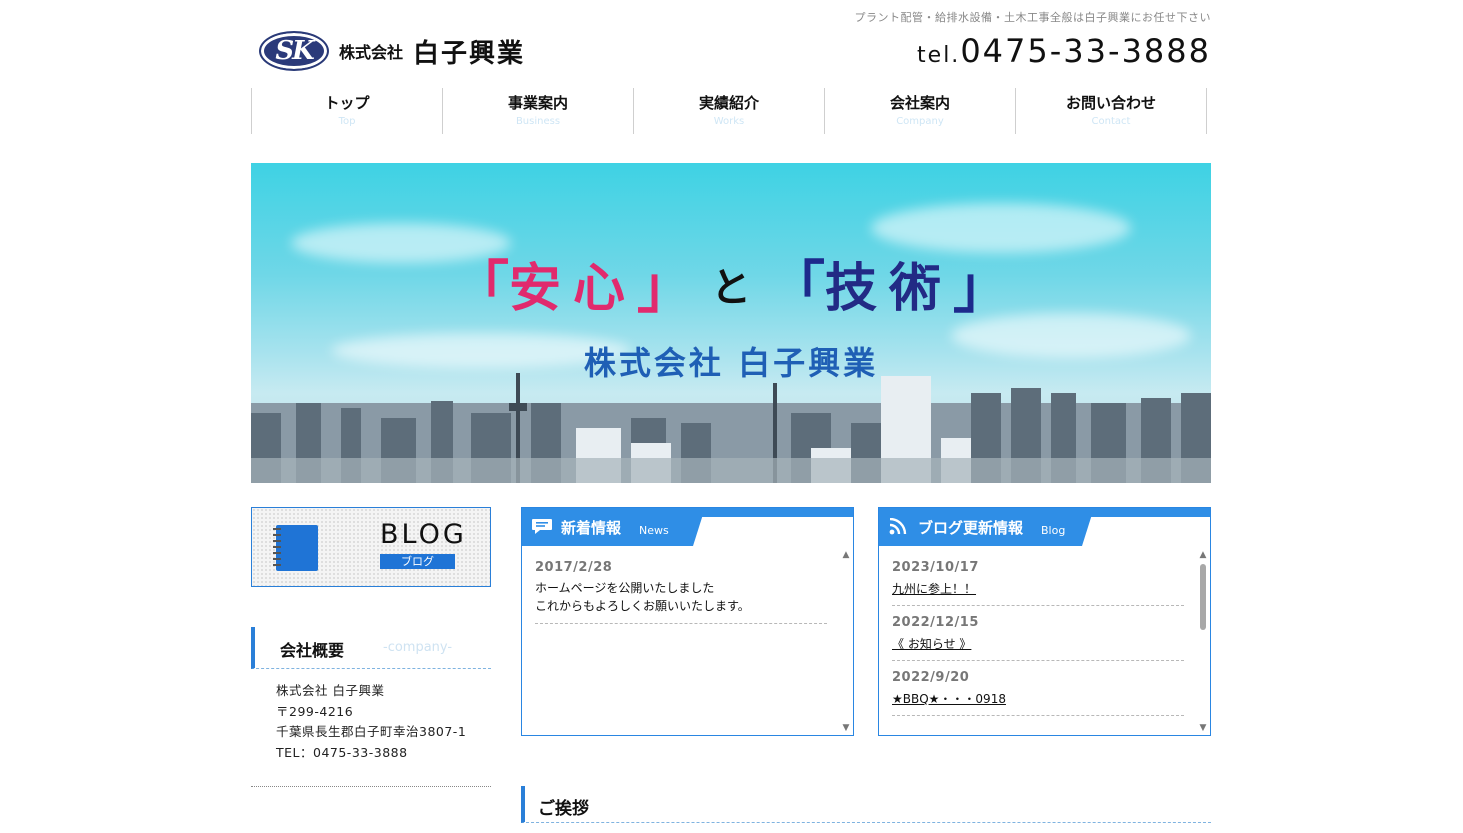 The height and width of the screenshot is (833, 1463). What do you see at coordinates (1053, 530) in the screenshot?
I see `blog-updates-title-en: Blog` at bounding box center [1053, 530].